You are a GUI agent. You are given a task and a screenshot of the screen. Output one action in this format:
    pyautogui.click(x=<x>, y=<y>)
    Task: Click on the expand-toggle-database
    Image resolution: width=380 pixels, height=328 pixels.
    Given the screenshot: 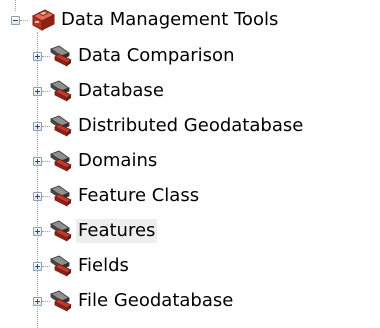 What is the action you would take?
    pyautogui.click(x=37, y=91)
    